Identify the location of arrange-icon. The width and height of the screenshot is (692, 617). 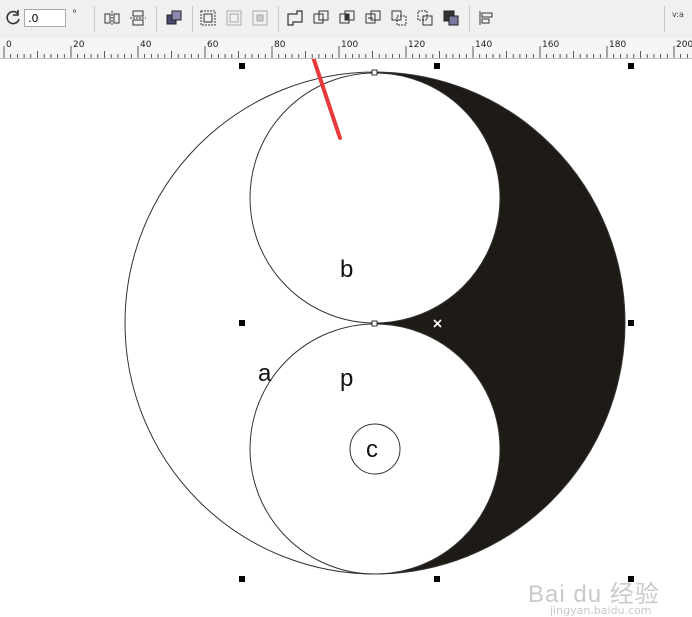
(174, 18).